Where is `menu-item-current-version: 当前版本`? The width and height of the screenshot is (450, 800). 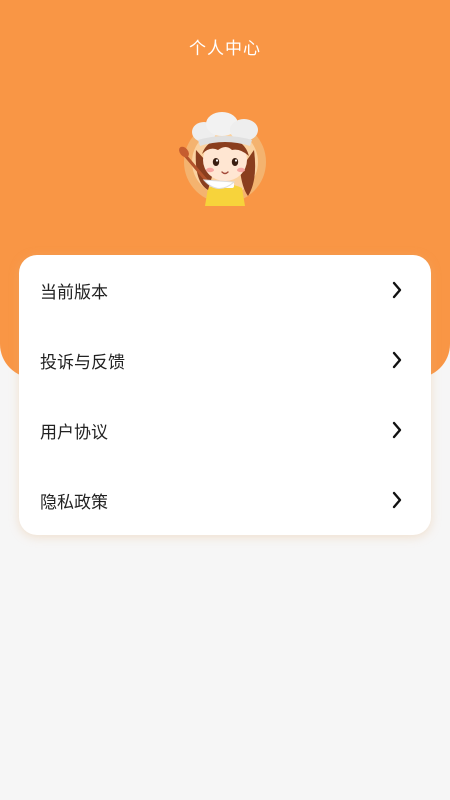 menu-item-current-version: 当前版本 is located at coordinates (225, 290).